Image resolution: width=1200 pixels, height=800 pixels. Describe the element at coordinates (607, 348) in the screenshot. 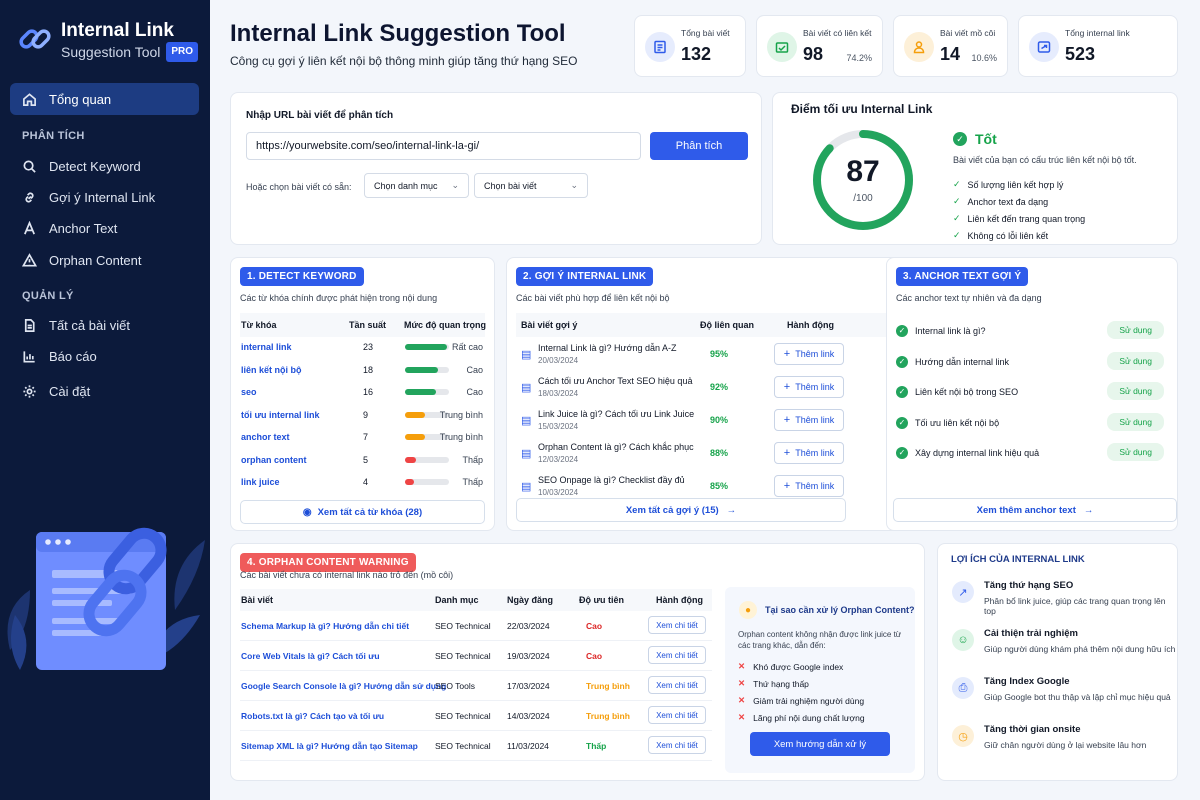

I see `suggested-post-title: Internal Link là gì? Hướng dẫn A-Z` at that location.